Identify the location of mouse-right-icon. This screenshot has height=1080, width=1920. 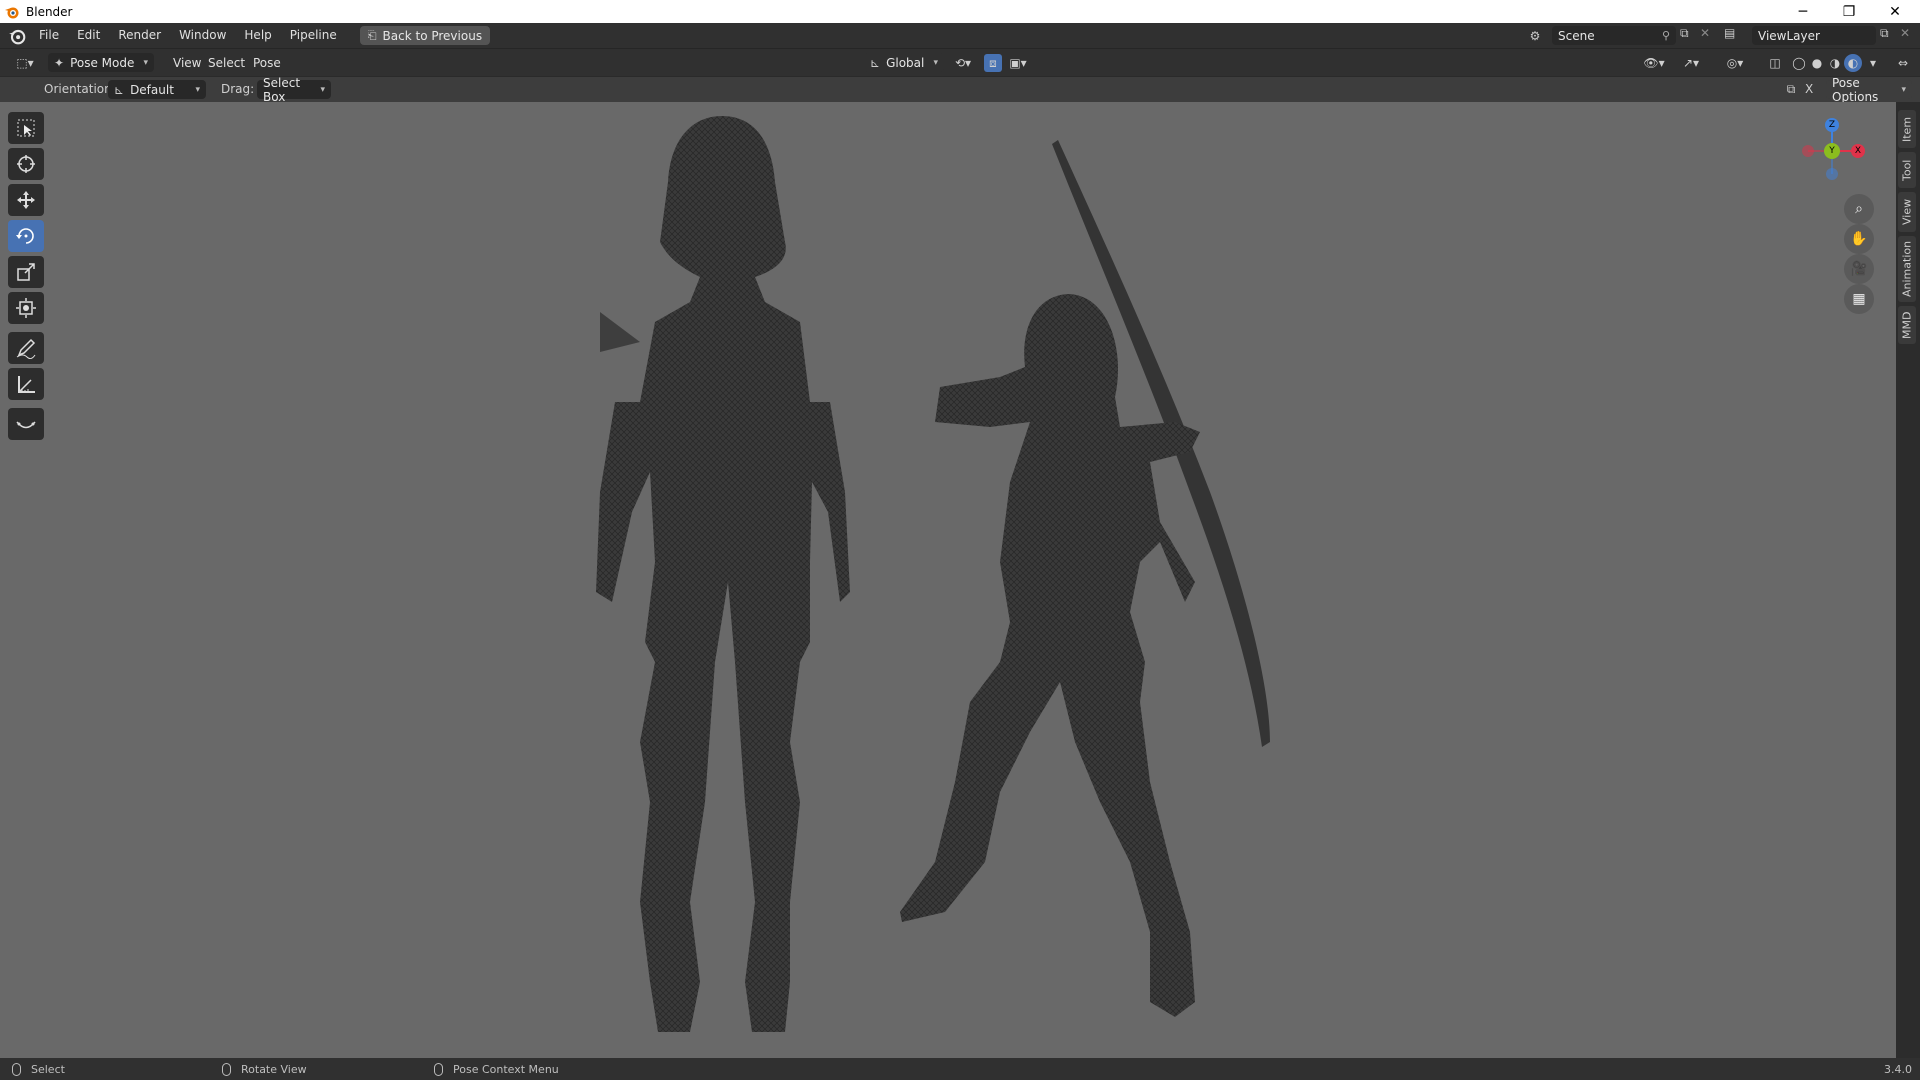
(438, 1069).